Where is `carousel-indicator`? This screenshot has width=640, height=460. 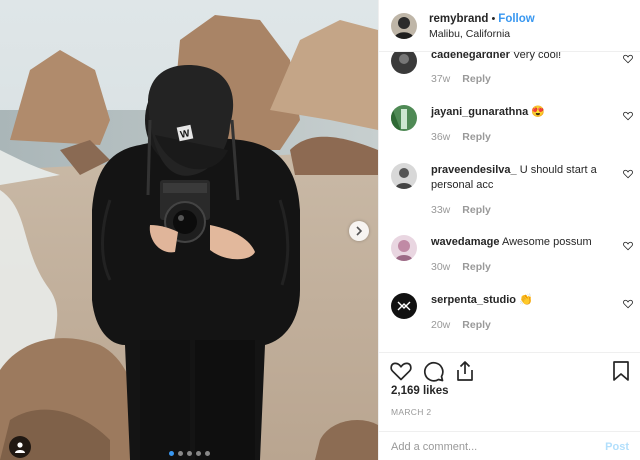
carousel-indicator is located at coordinates (189, 453).